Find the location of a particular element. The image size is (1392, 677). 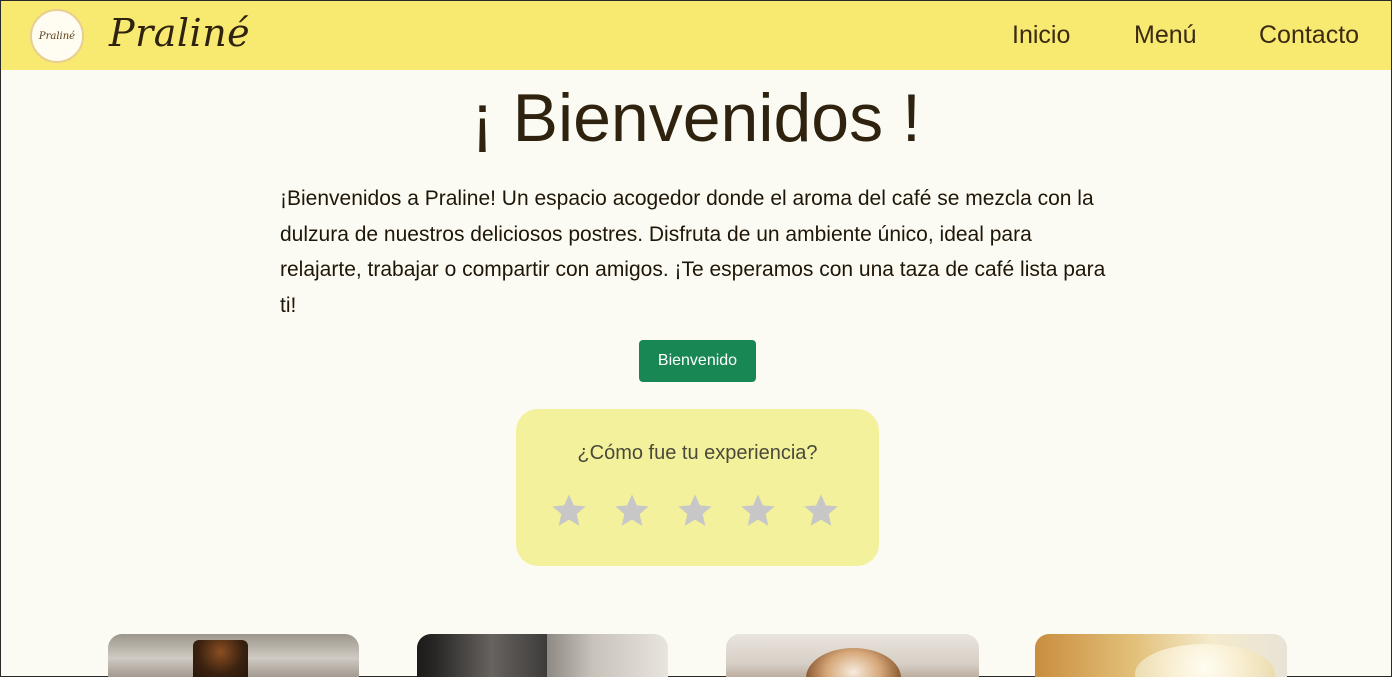

star-rating is located at coordinates (695, 511).